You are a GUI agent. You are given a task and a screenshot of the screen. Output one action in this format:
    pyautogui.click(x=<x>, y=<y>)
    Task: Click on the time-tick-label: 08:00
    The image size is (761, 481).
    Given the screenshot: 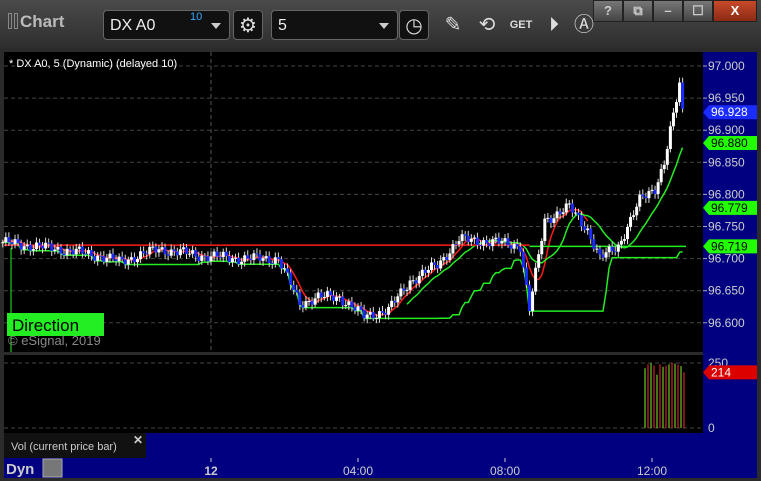 What is the action you would take?
    pyautogui.click(x=505, y=471)
    